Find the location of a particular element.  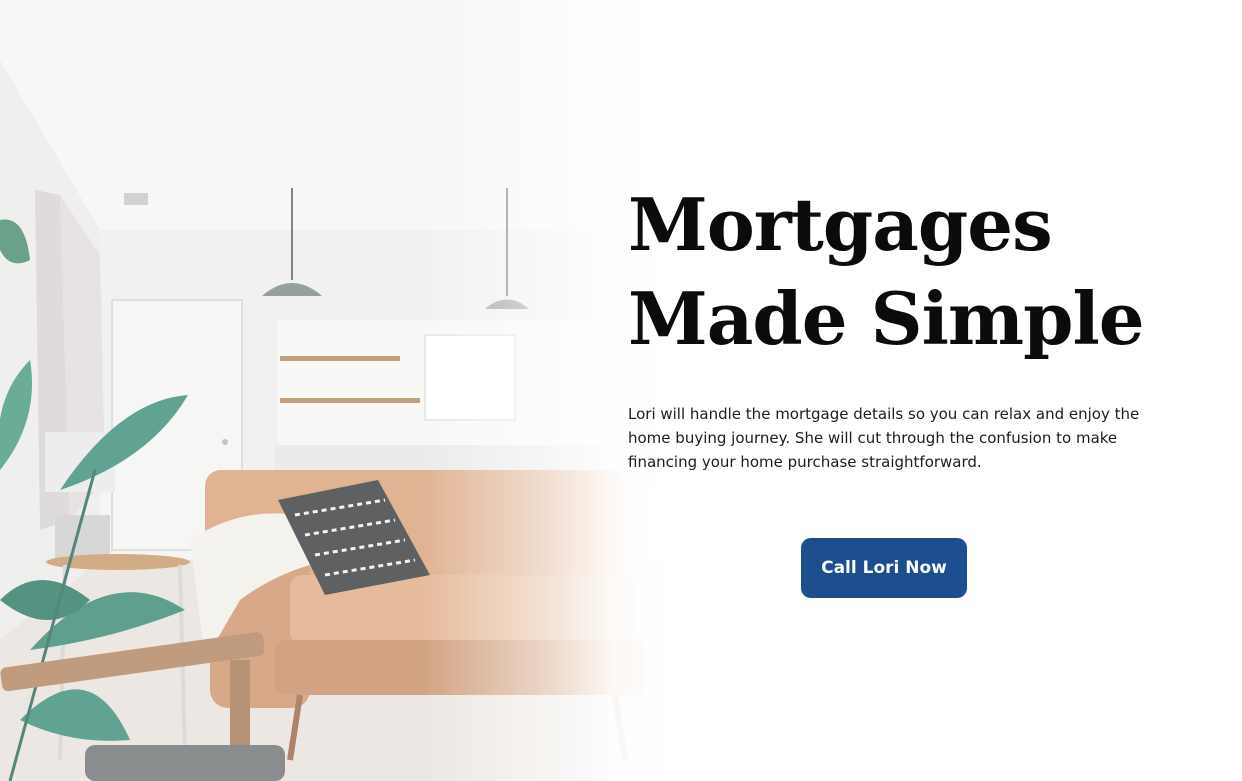

call-lori-button: Call Lori Now is located at coordinates (884, 568).